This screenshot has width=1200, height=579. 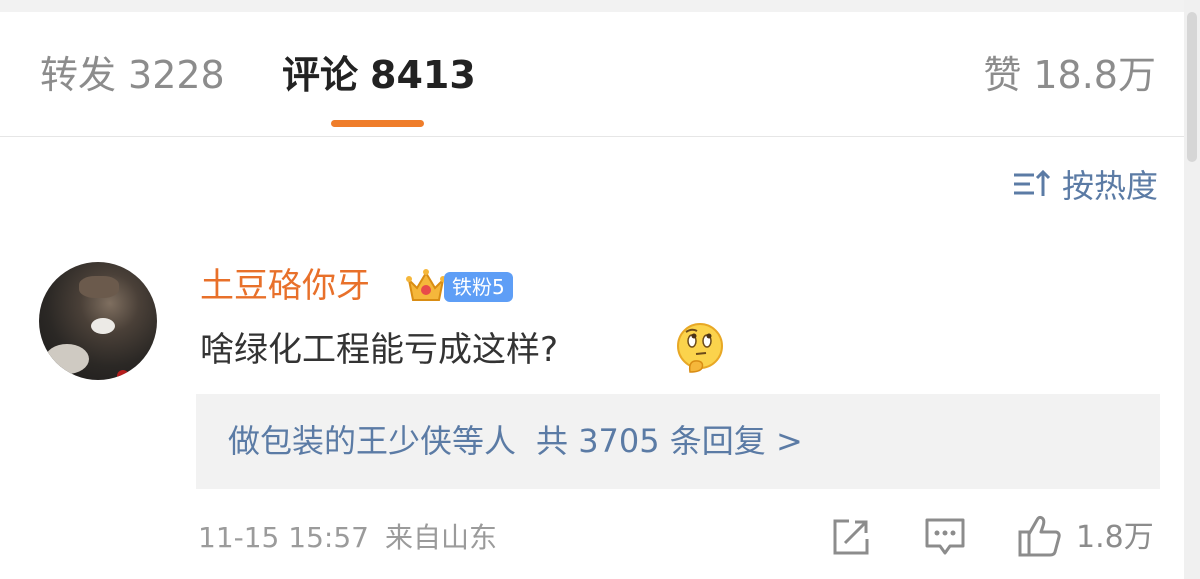 I want to click on tab-comment: 评论 8413, so click(x=379, y=75).